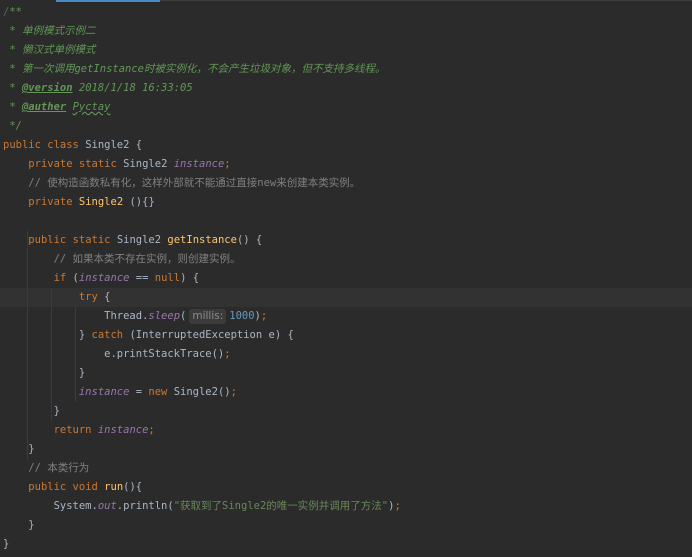 This screenshot has height=557, width=692. Describe the element at coordinates (346, 468) in the screenshot. I see `code-line: // 本类行为` at that location.